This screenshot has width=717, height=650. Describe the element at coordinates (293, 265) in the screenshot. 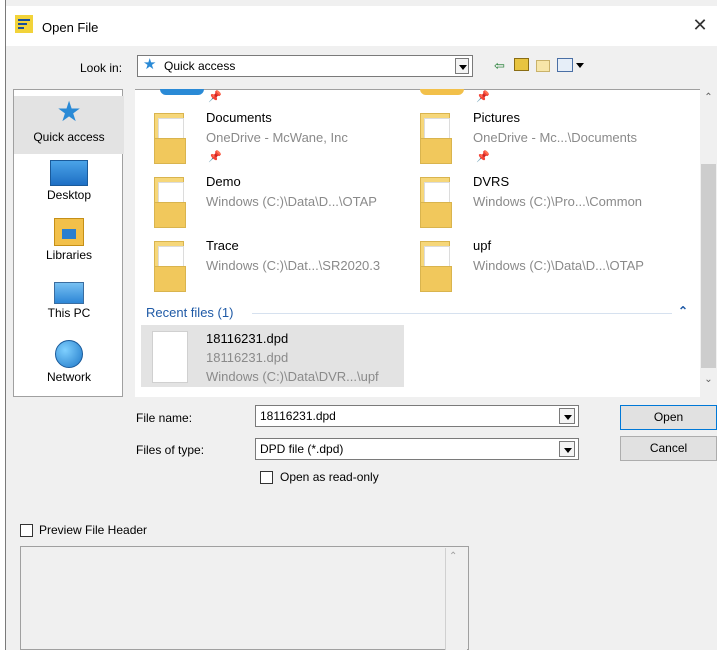

I see `item-location: Windows (C:)\Dat...\SR2020.3` at that location.